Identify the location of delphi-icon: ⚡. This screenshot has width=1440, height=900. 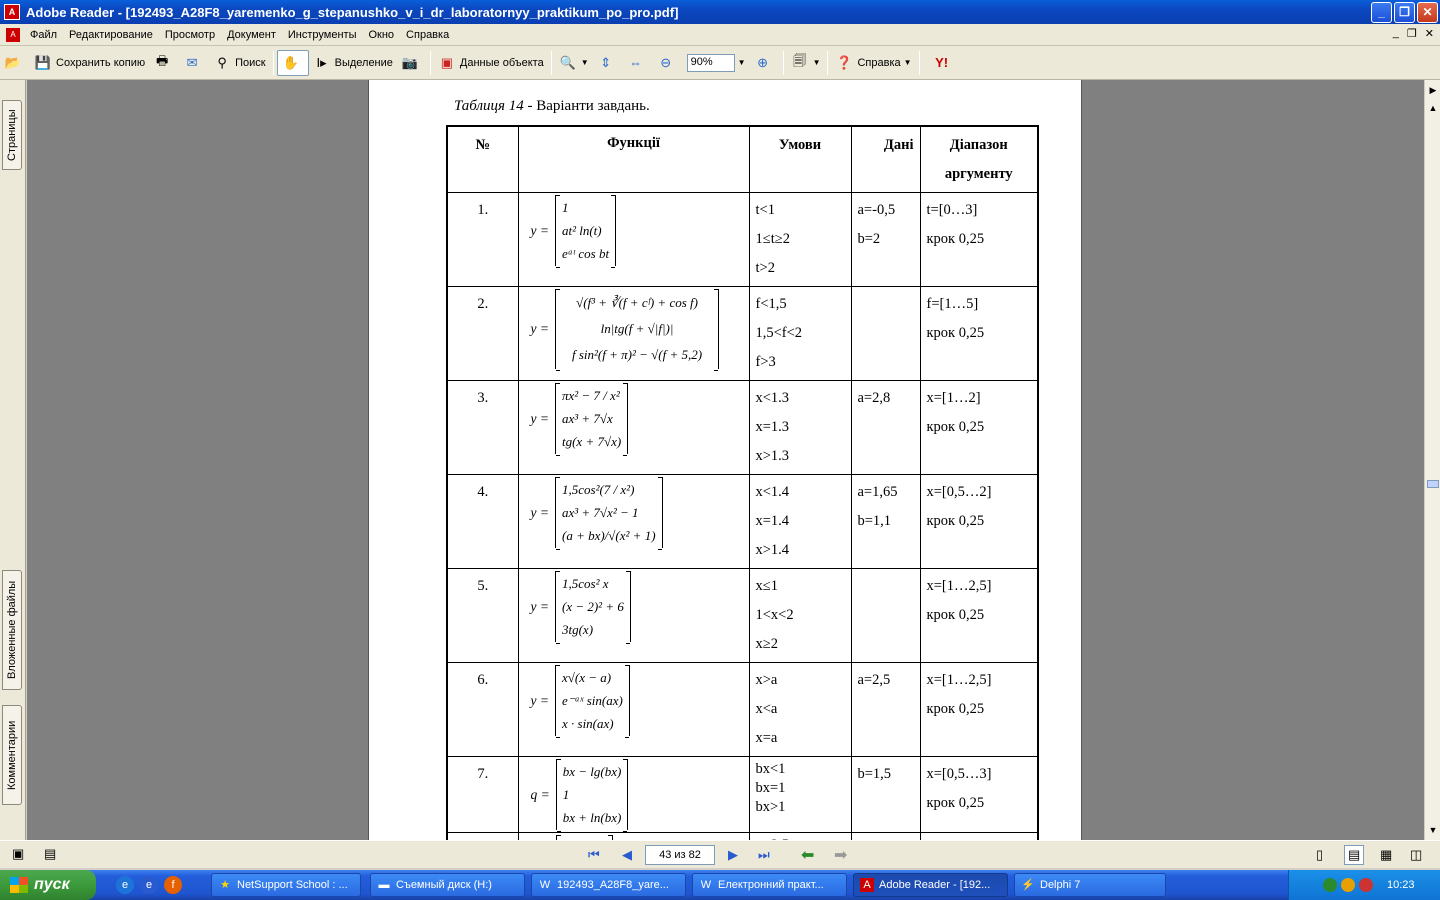
(1028, 885).